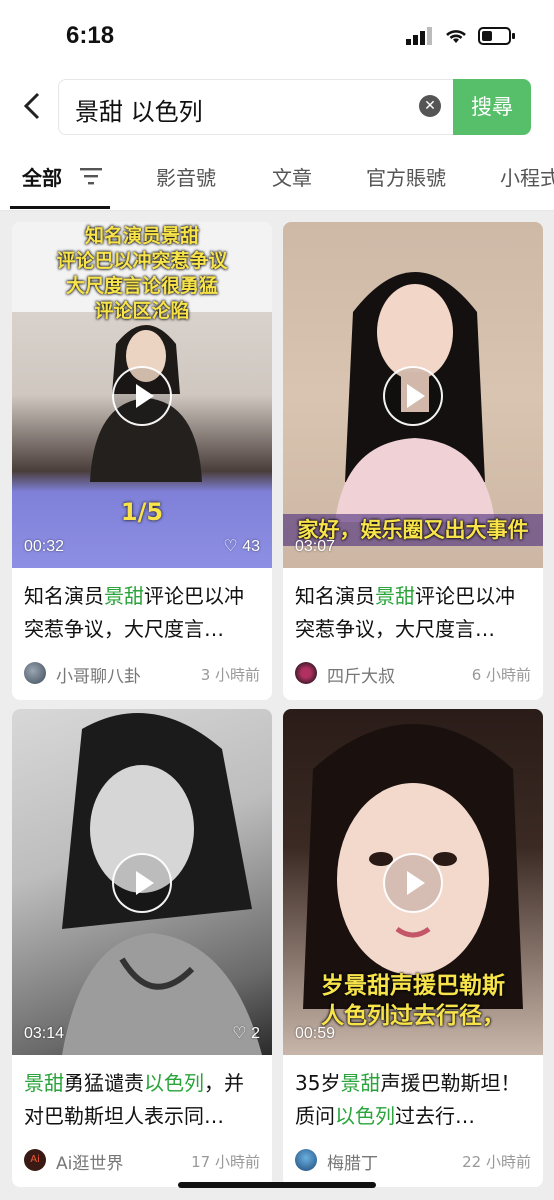 The width and height of the screenshot is (554, 1200). Describe the element at coordinates (361, 674) in the screenshot. I see `author-name: 四斤大叔` at that location.